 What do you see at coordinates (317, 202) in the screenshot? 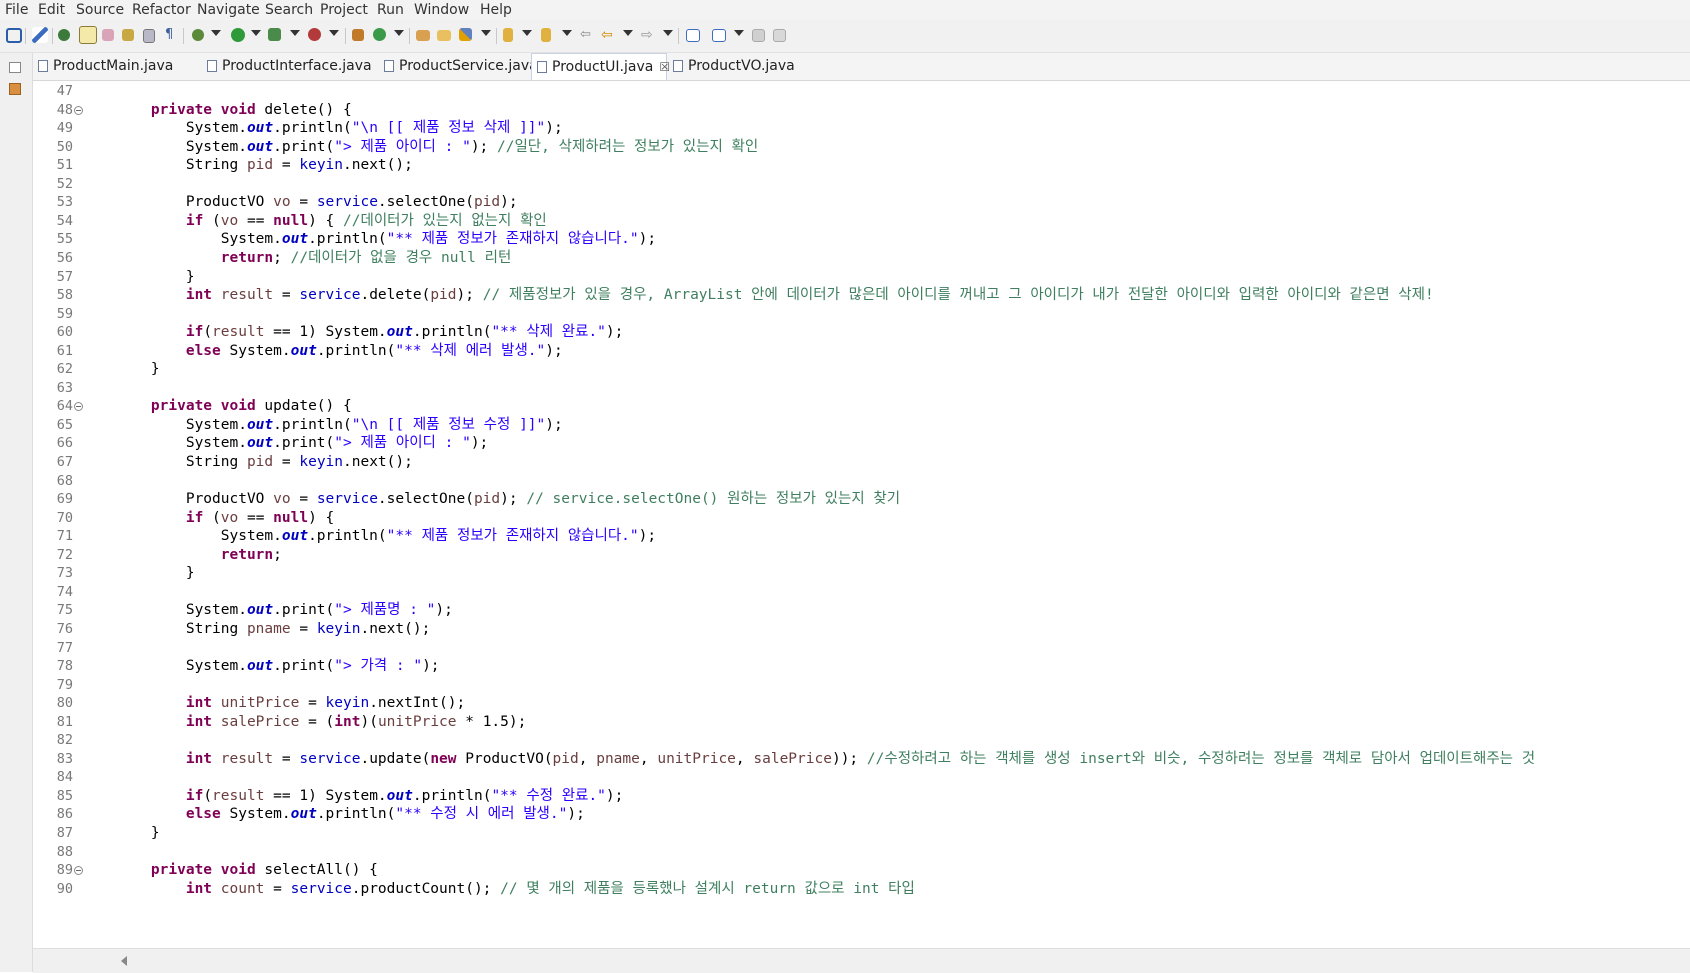
I see `code-line: ProductVO vo = service.selectOne(pid);` at bounding box center [317, 202].